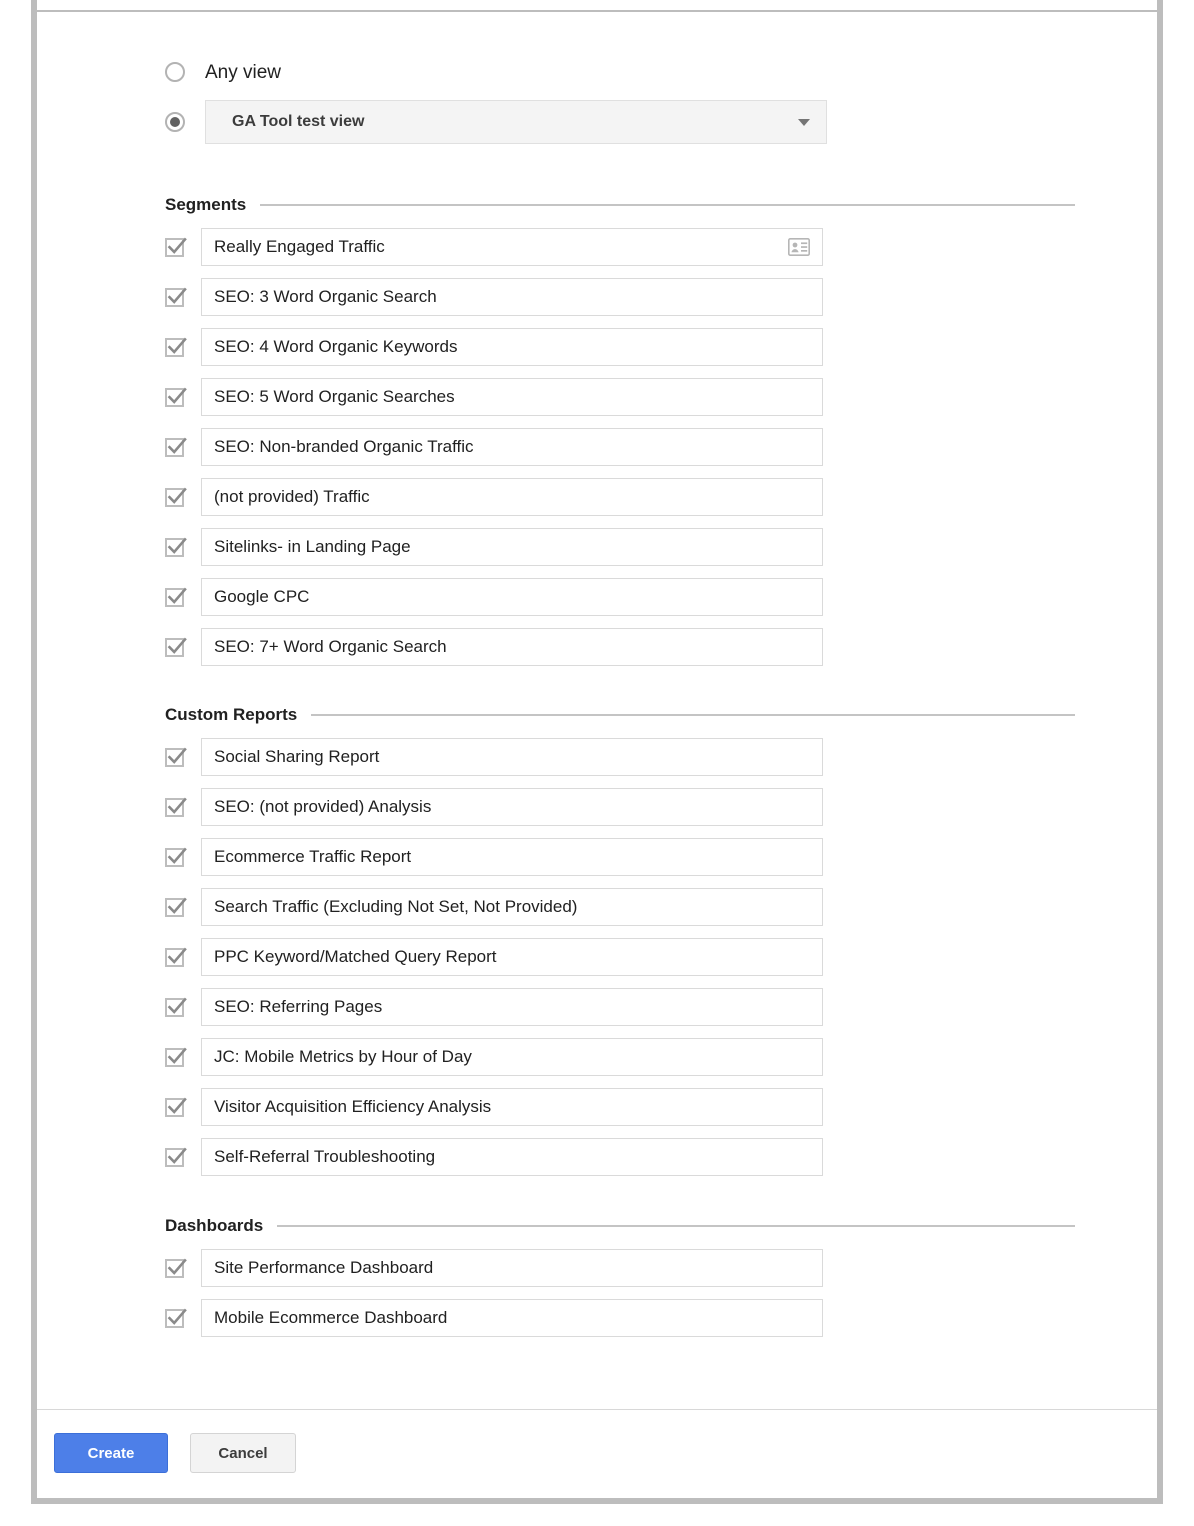 This screenshot has width=1194, height=1526. What do you see at coordinates (597, 1454) in the screenshot?
I see `dialog-footer: Create Cancel` at bounding box center [597, 1454].